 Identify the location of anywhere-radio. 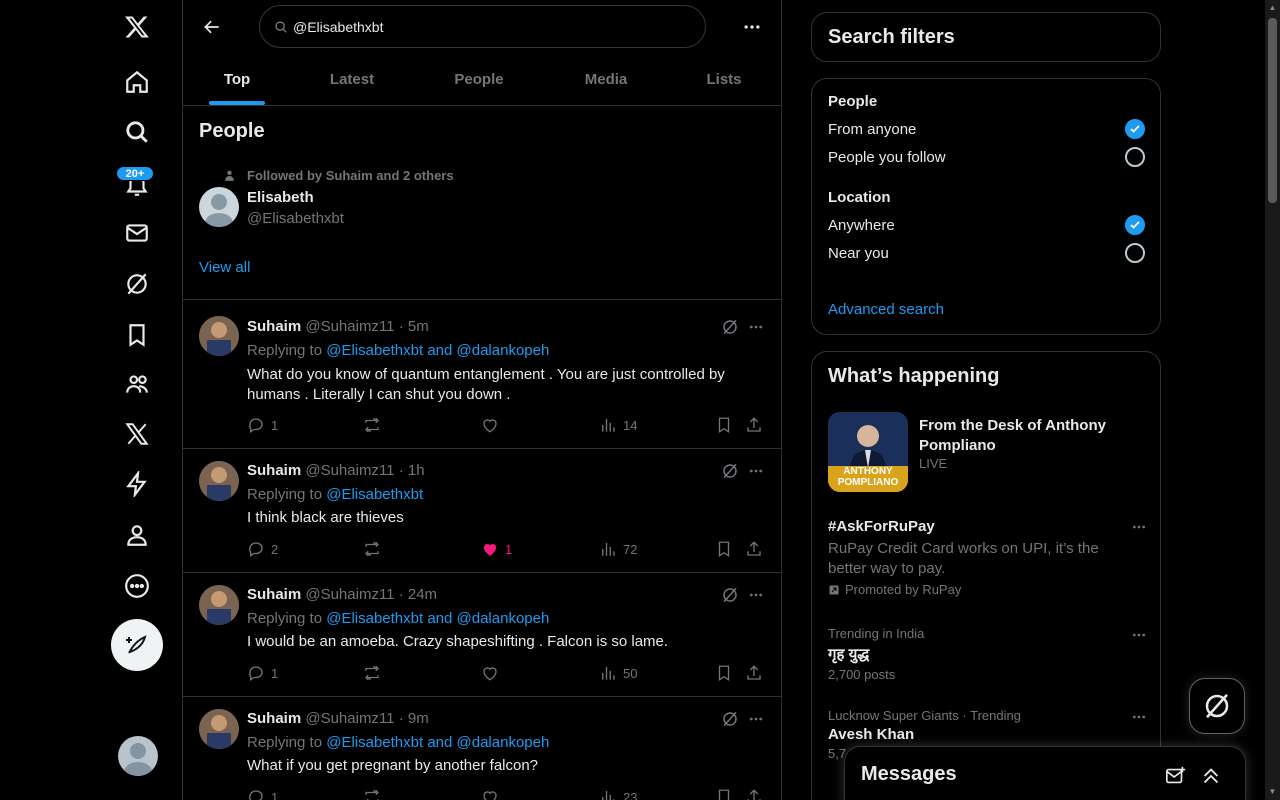
(1135, 225).